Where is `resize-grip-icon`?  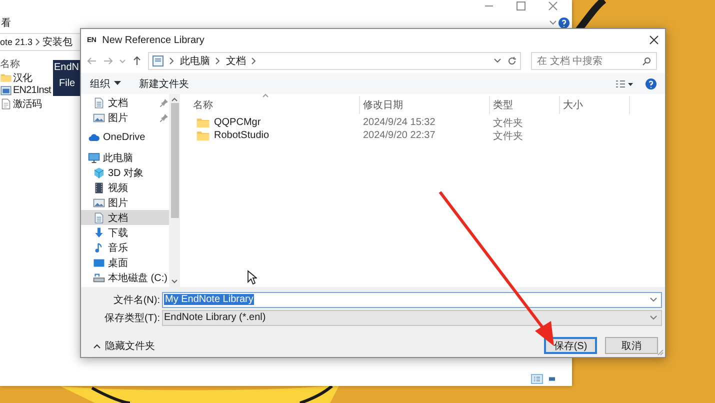 resize-grip-icon is located at coordinates (660, 352).